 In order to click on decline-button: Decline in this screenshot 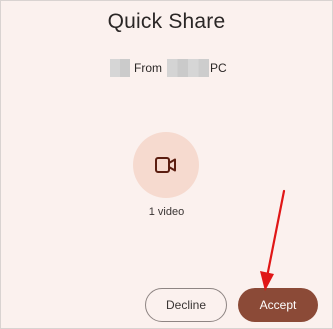, I will do `click(186, 305)`.